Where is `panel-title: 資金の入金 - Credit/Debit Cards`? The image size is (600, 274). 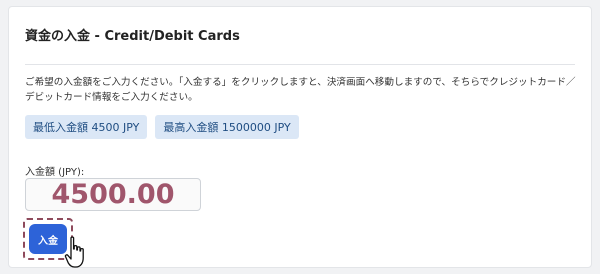
panel-title: 資金の入金 - Credit/Debit Cards is located at coordinates (132, 36).